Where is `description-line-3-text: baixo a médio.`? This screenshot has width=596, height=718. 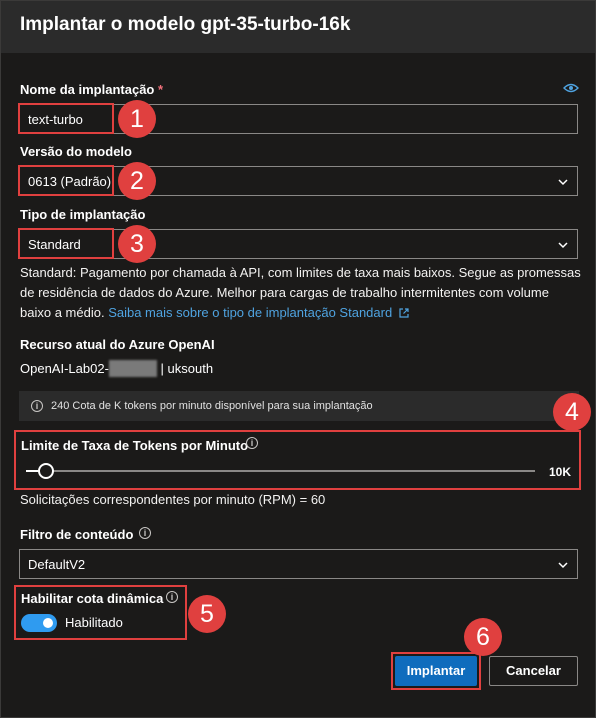 description-line-3-text: baixo a médio. is located at coordinates (62, 312).